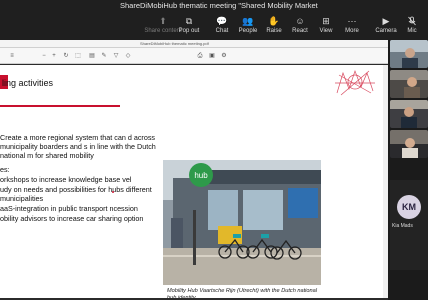  What do you see at coordinates (12, 56) in the screenshot?
I see `menu-icon: ≡` at bounding box center [12, 56].